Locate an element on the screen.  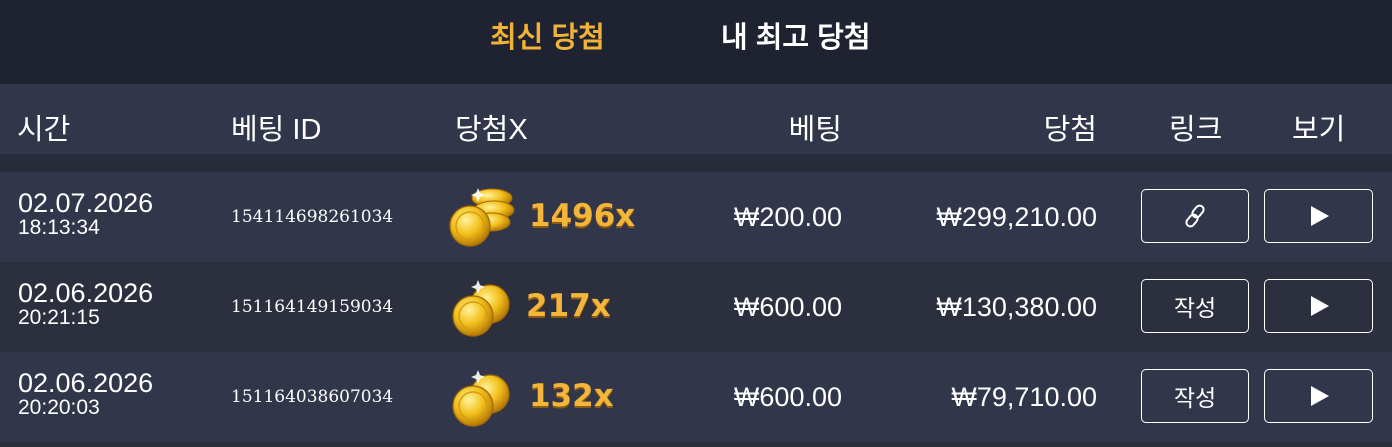
row-multiplier: 217x is located at coordinates (568, 306).